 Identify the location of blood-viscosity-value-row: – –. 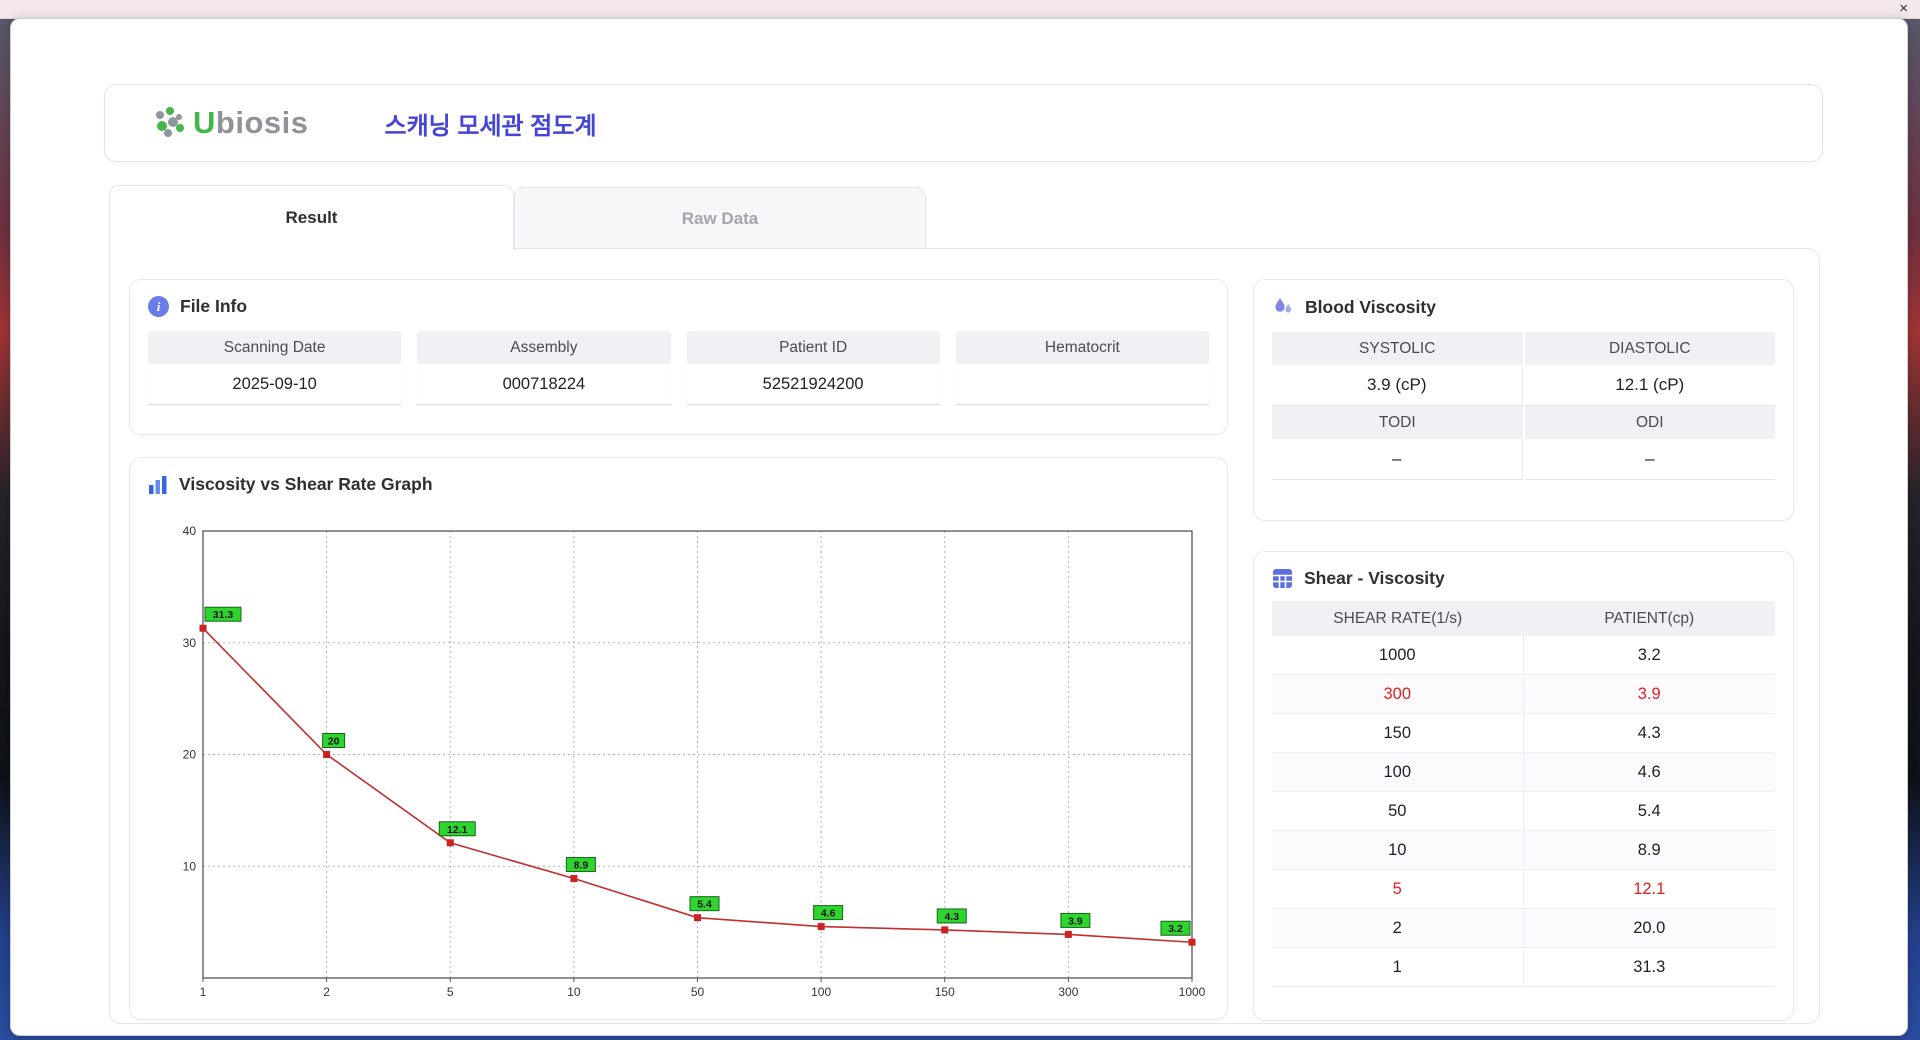
(1523, 459).